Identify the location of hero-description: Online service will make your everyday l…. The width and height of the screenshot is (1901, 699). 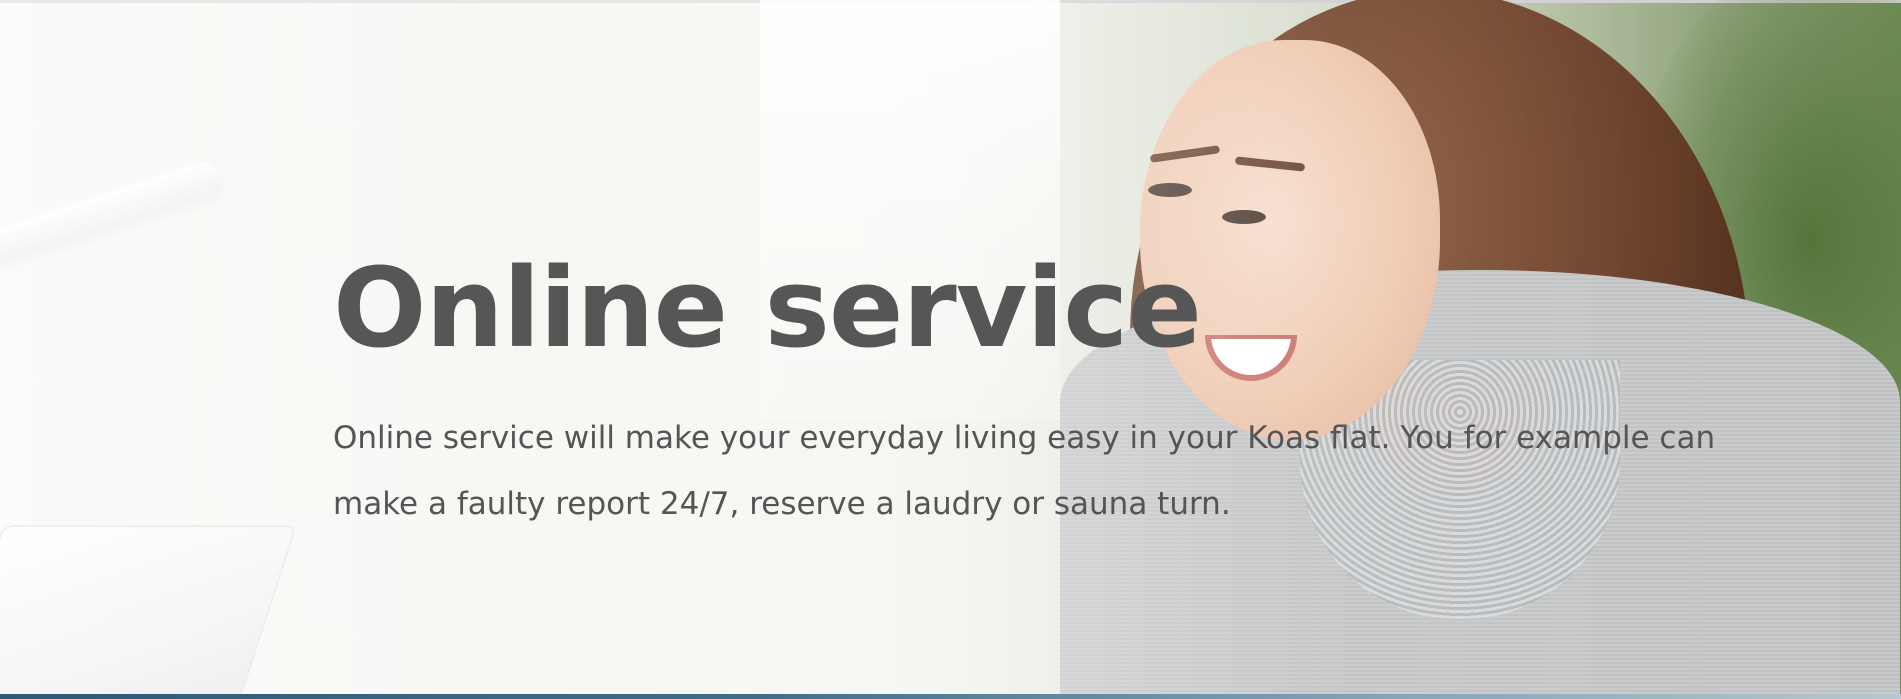
(1024, 471).